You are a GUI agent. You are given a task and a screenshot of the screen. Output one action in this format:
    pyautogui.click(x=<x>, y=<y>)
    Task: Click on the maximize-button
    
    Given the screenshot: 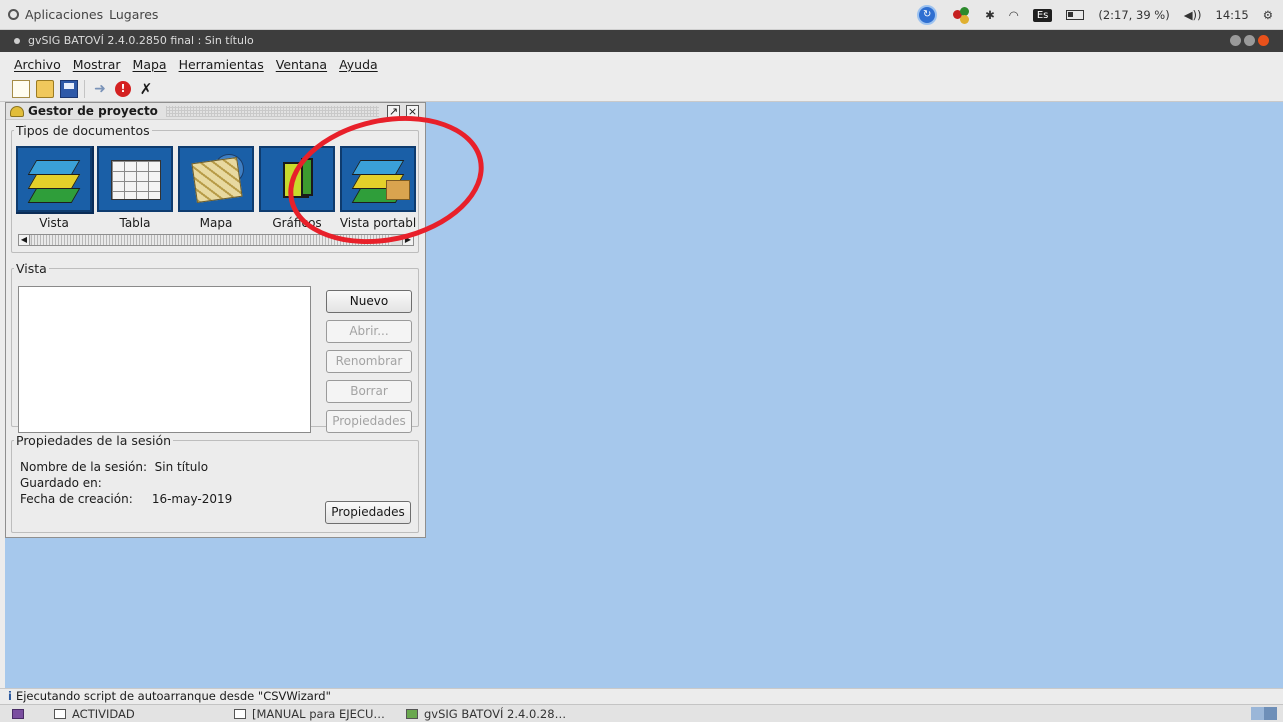 What is the action you would take?
    pyautogui.click(x=1249, y=40)
    